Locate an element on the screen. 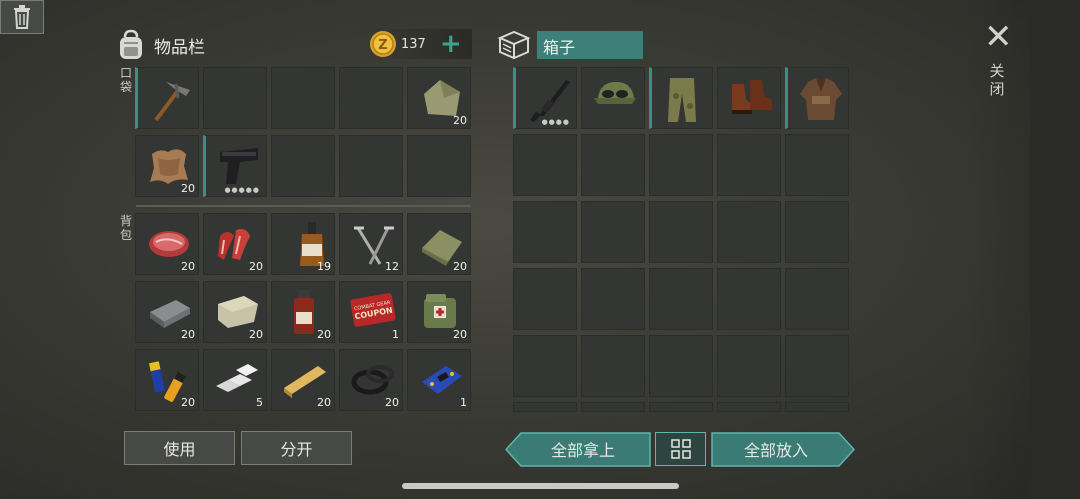  backpack-slot-plank: 20 is located at coordinates (303, 380).